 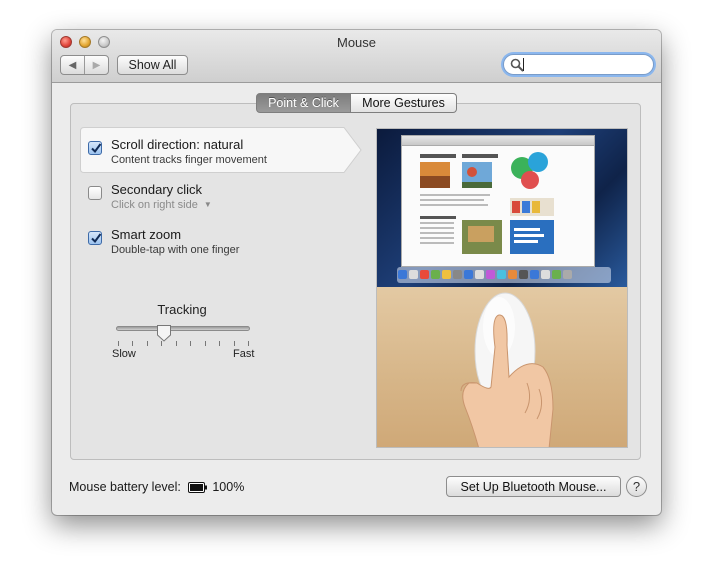 What do you see at coordinates (356, 56) in the screenshot?
I see `title-bar: Mouse ◀ ▶ Show All` at bounding box center [356, 56].